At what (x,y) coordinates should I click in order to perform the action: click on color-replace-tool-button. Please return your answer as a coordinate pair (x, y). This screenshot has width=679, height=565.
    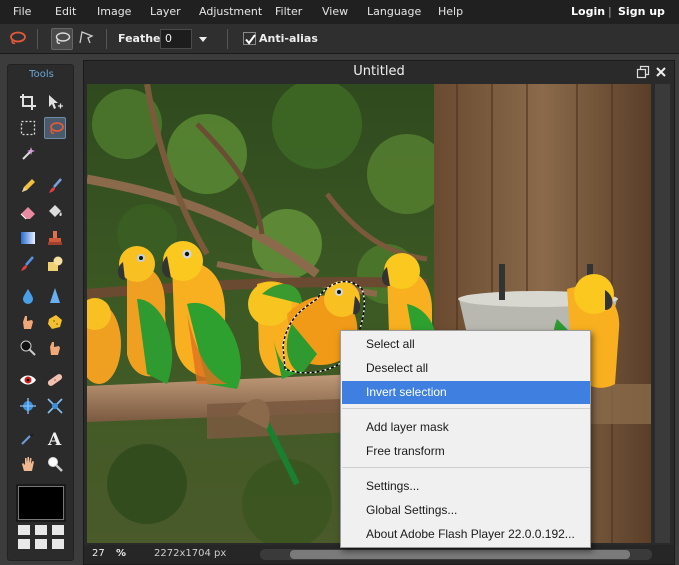
    Looking at the image, I should click on (28, 264).